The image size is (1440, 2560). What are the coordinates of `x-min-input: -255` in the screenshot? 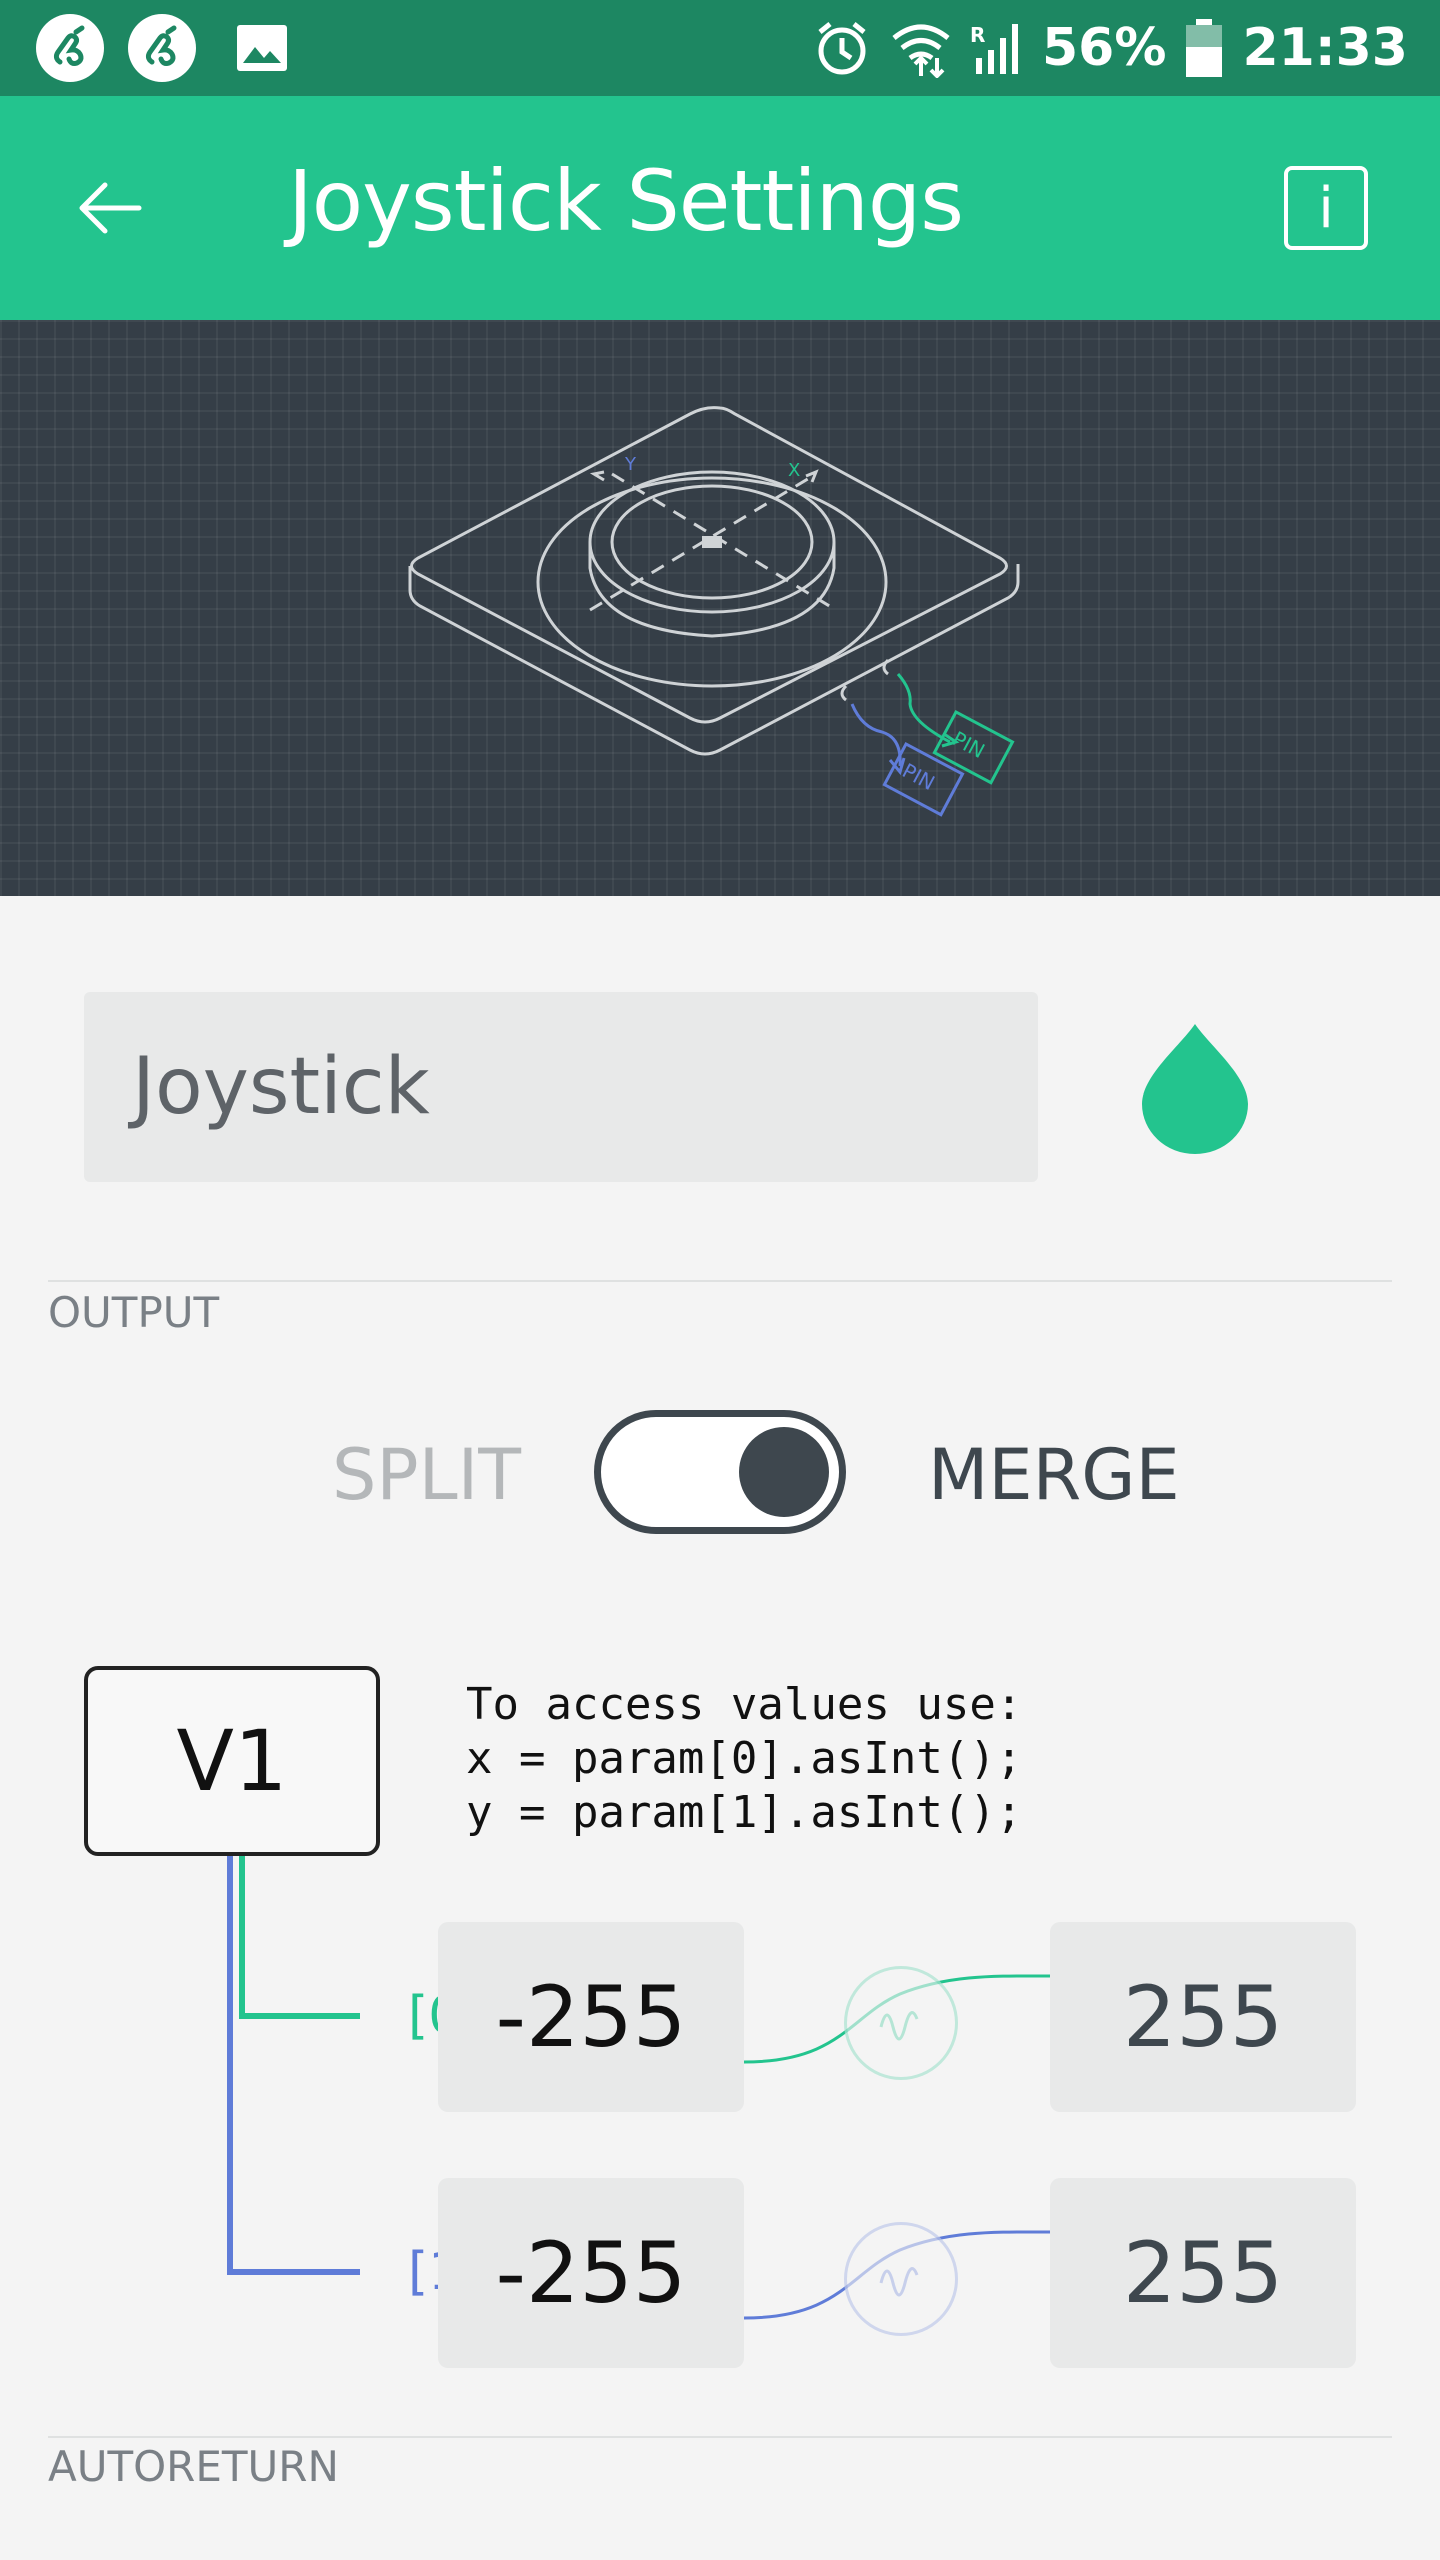 It's located at (591, 2017).